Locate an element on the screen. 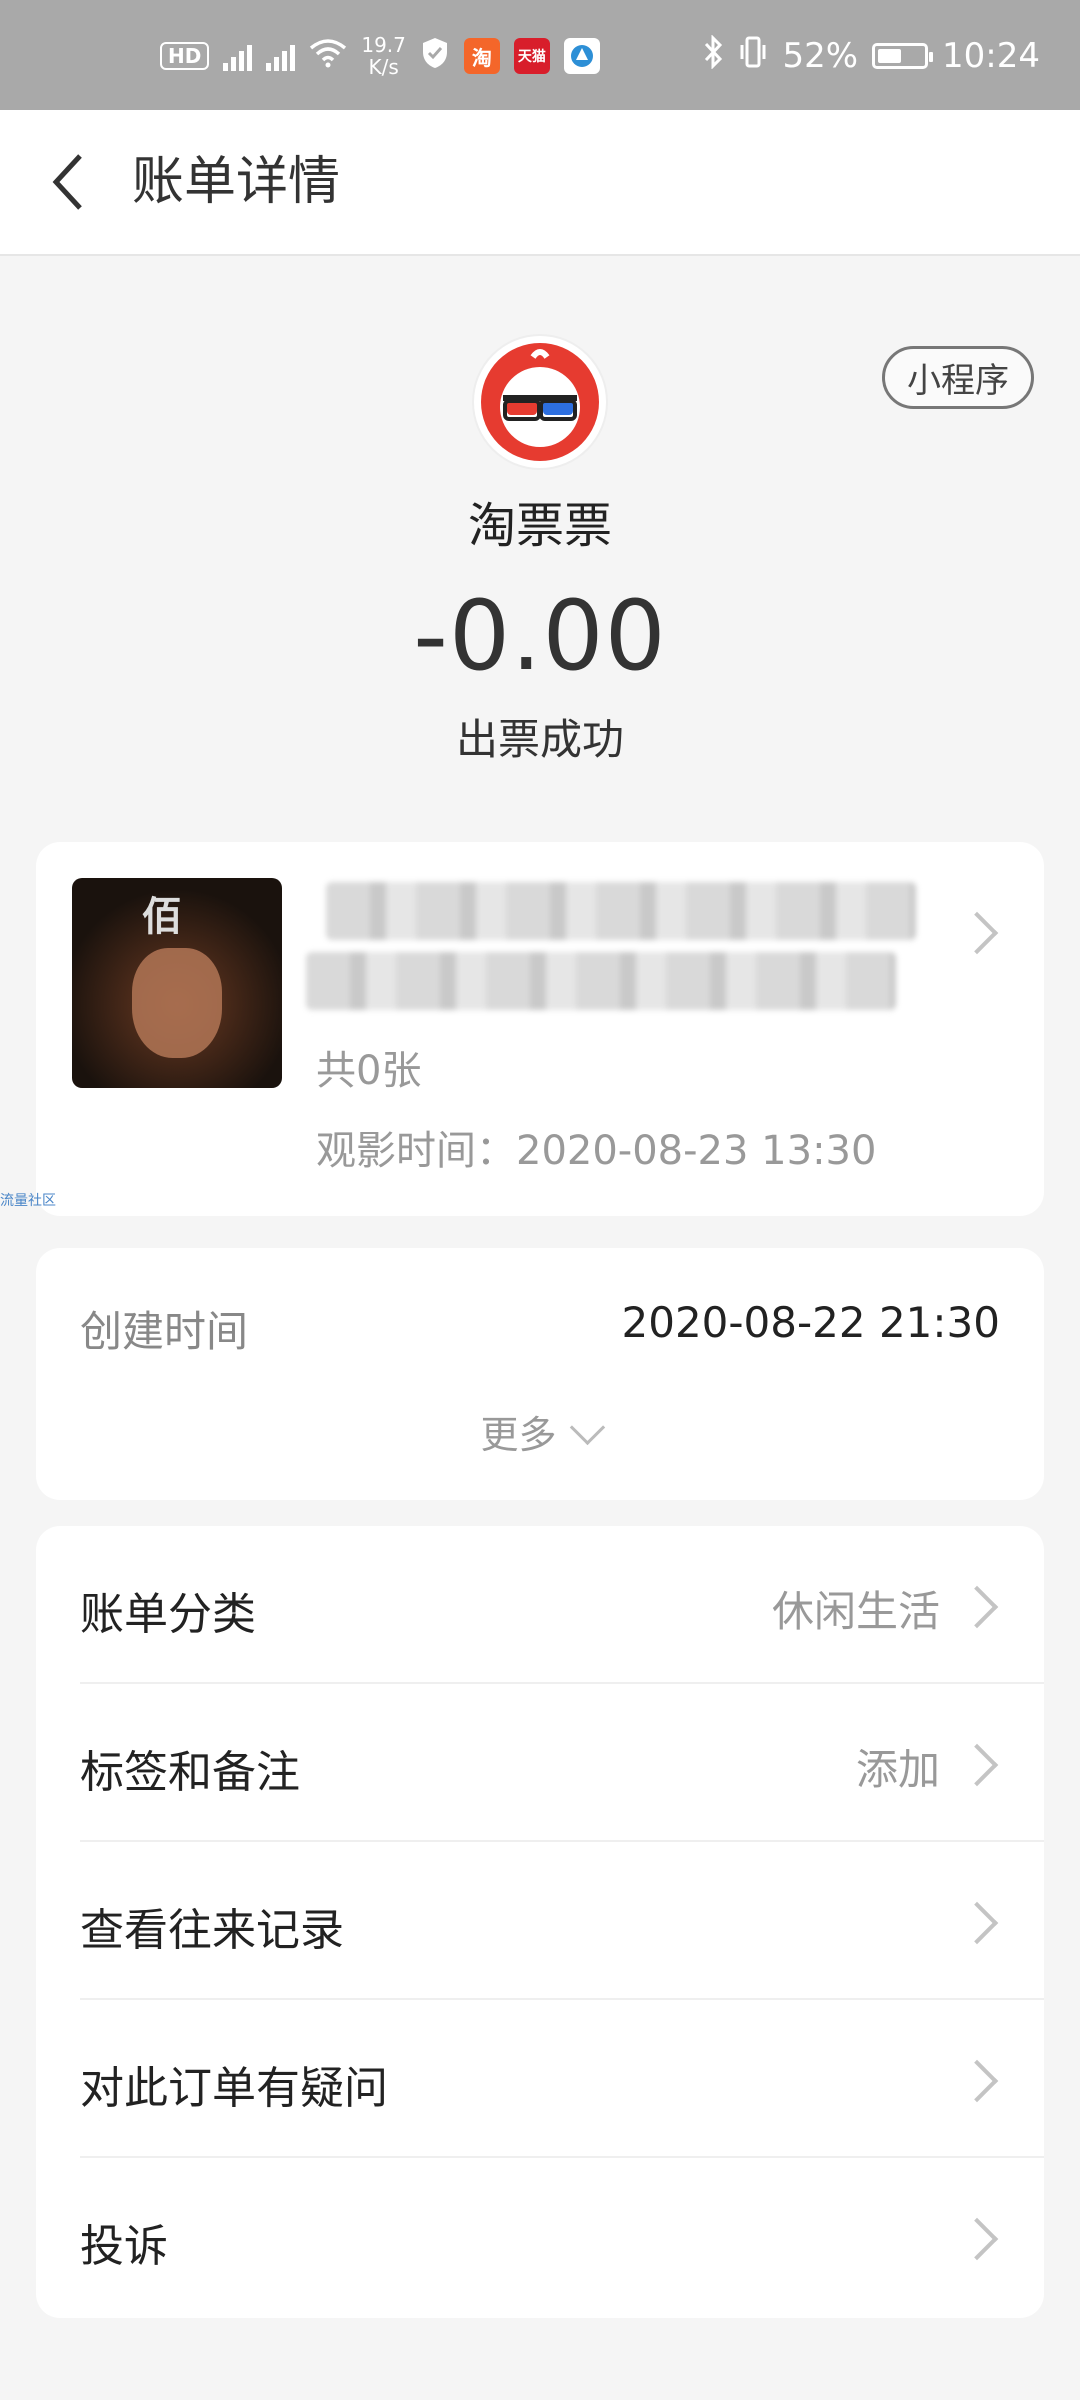 The height and width of the screenshot is (2400, 1080). taobao-icon: 淘 is located at coordinates (481, 56).